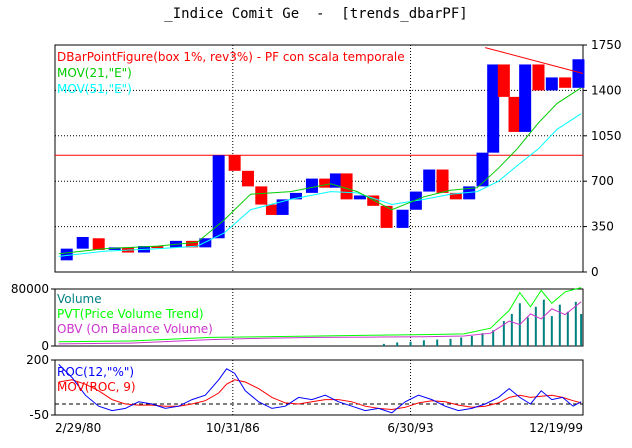  I want to click on x-tick-label: 10/31/86, so click(233, 428).